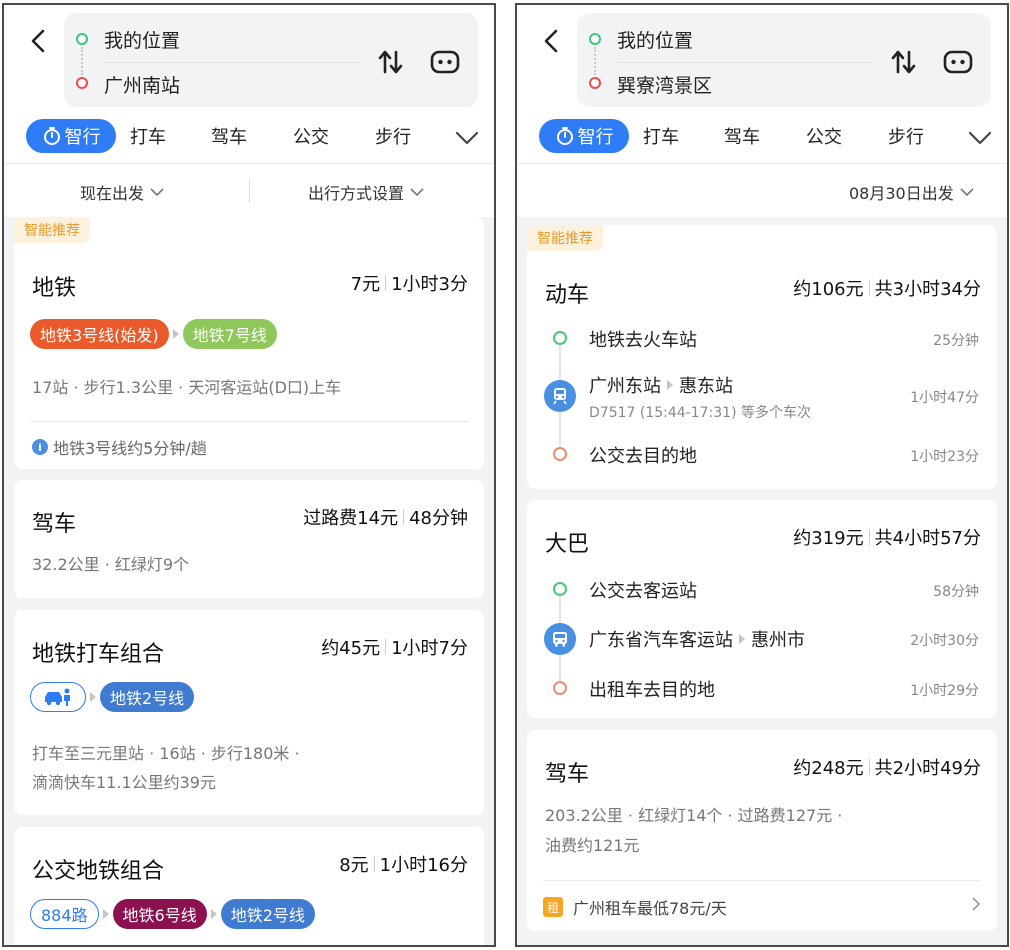 Image resolution: width=1010 pixels, height=950 pixels. What do you see at coordinates (560, 396) in the screenshot?
I see `train-icon` at bounding box center [560, 396].